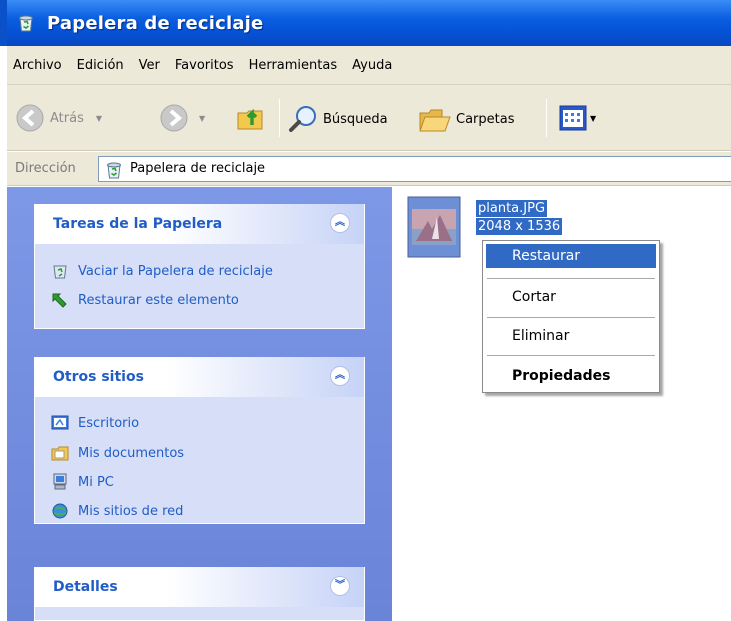 The width and height of the screenshot is (731, 621). I want to click on file-dimensions-label: 2048 x 1536, so click(519, 226).